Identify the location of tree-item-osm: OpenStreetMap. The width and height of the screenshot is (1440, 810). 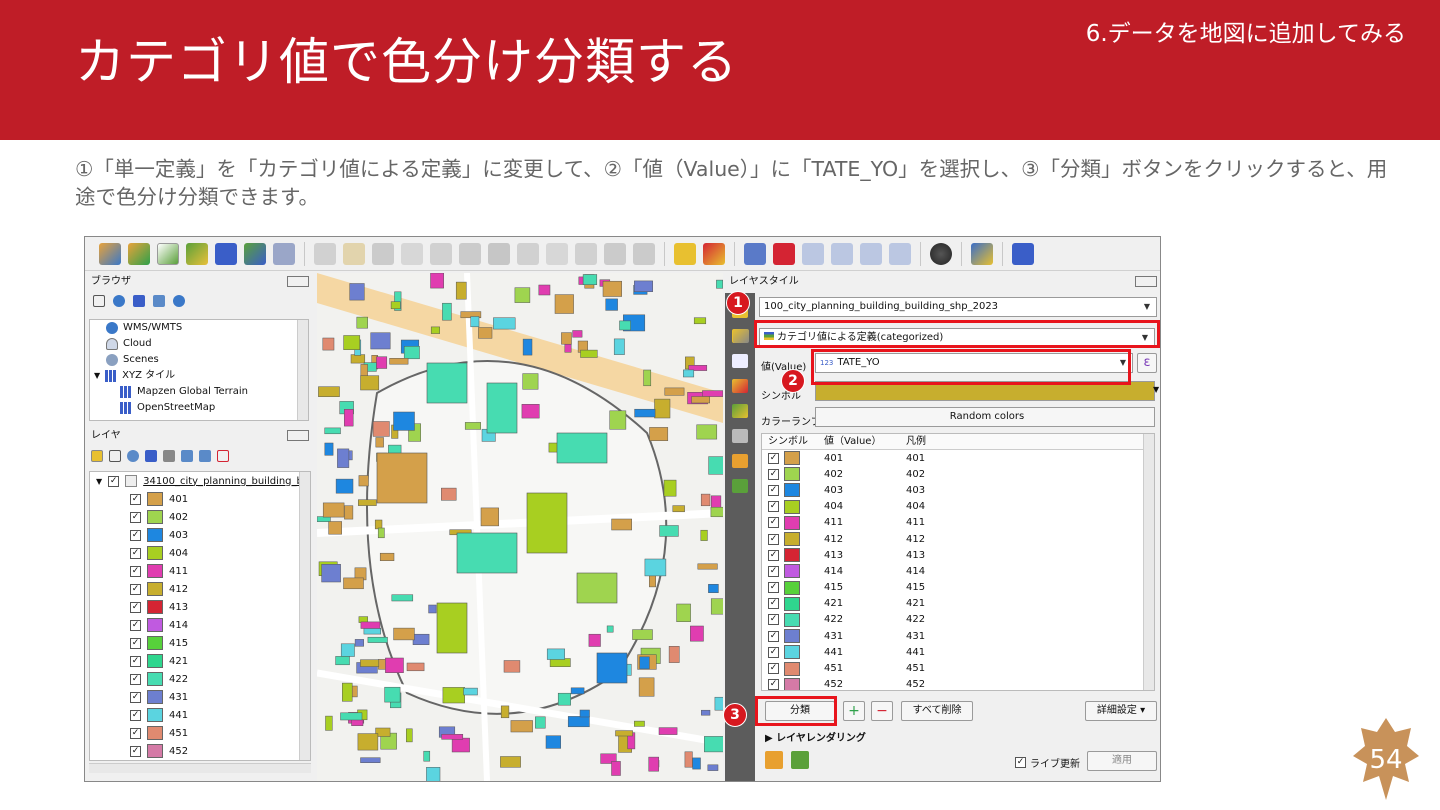
(199, 408).